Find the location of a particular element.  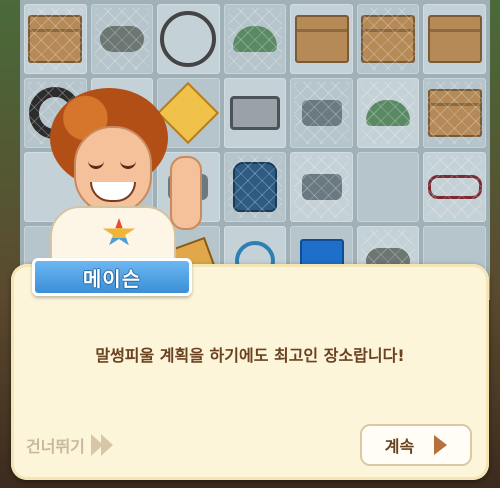

continue-label: 계속 is located at coordinates (399, 446).